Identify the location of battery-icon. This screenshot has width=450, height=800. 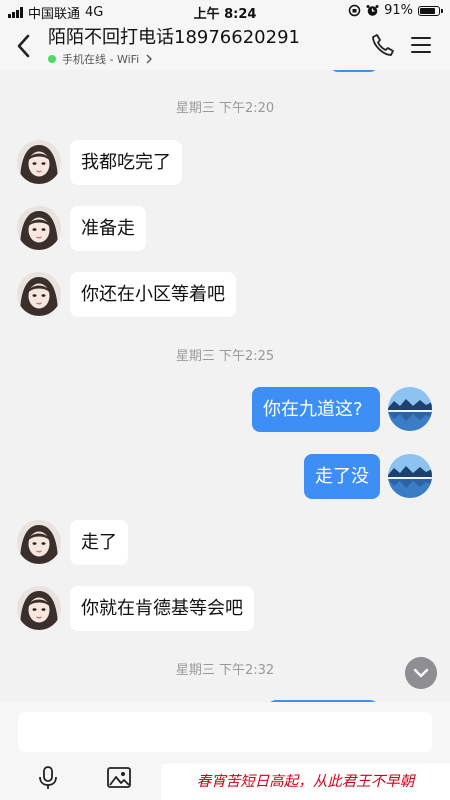
(430, 10).